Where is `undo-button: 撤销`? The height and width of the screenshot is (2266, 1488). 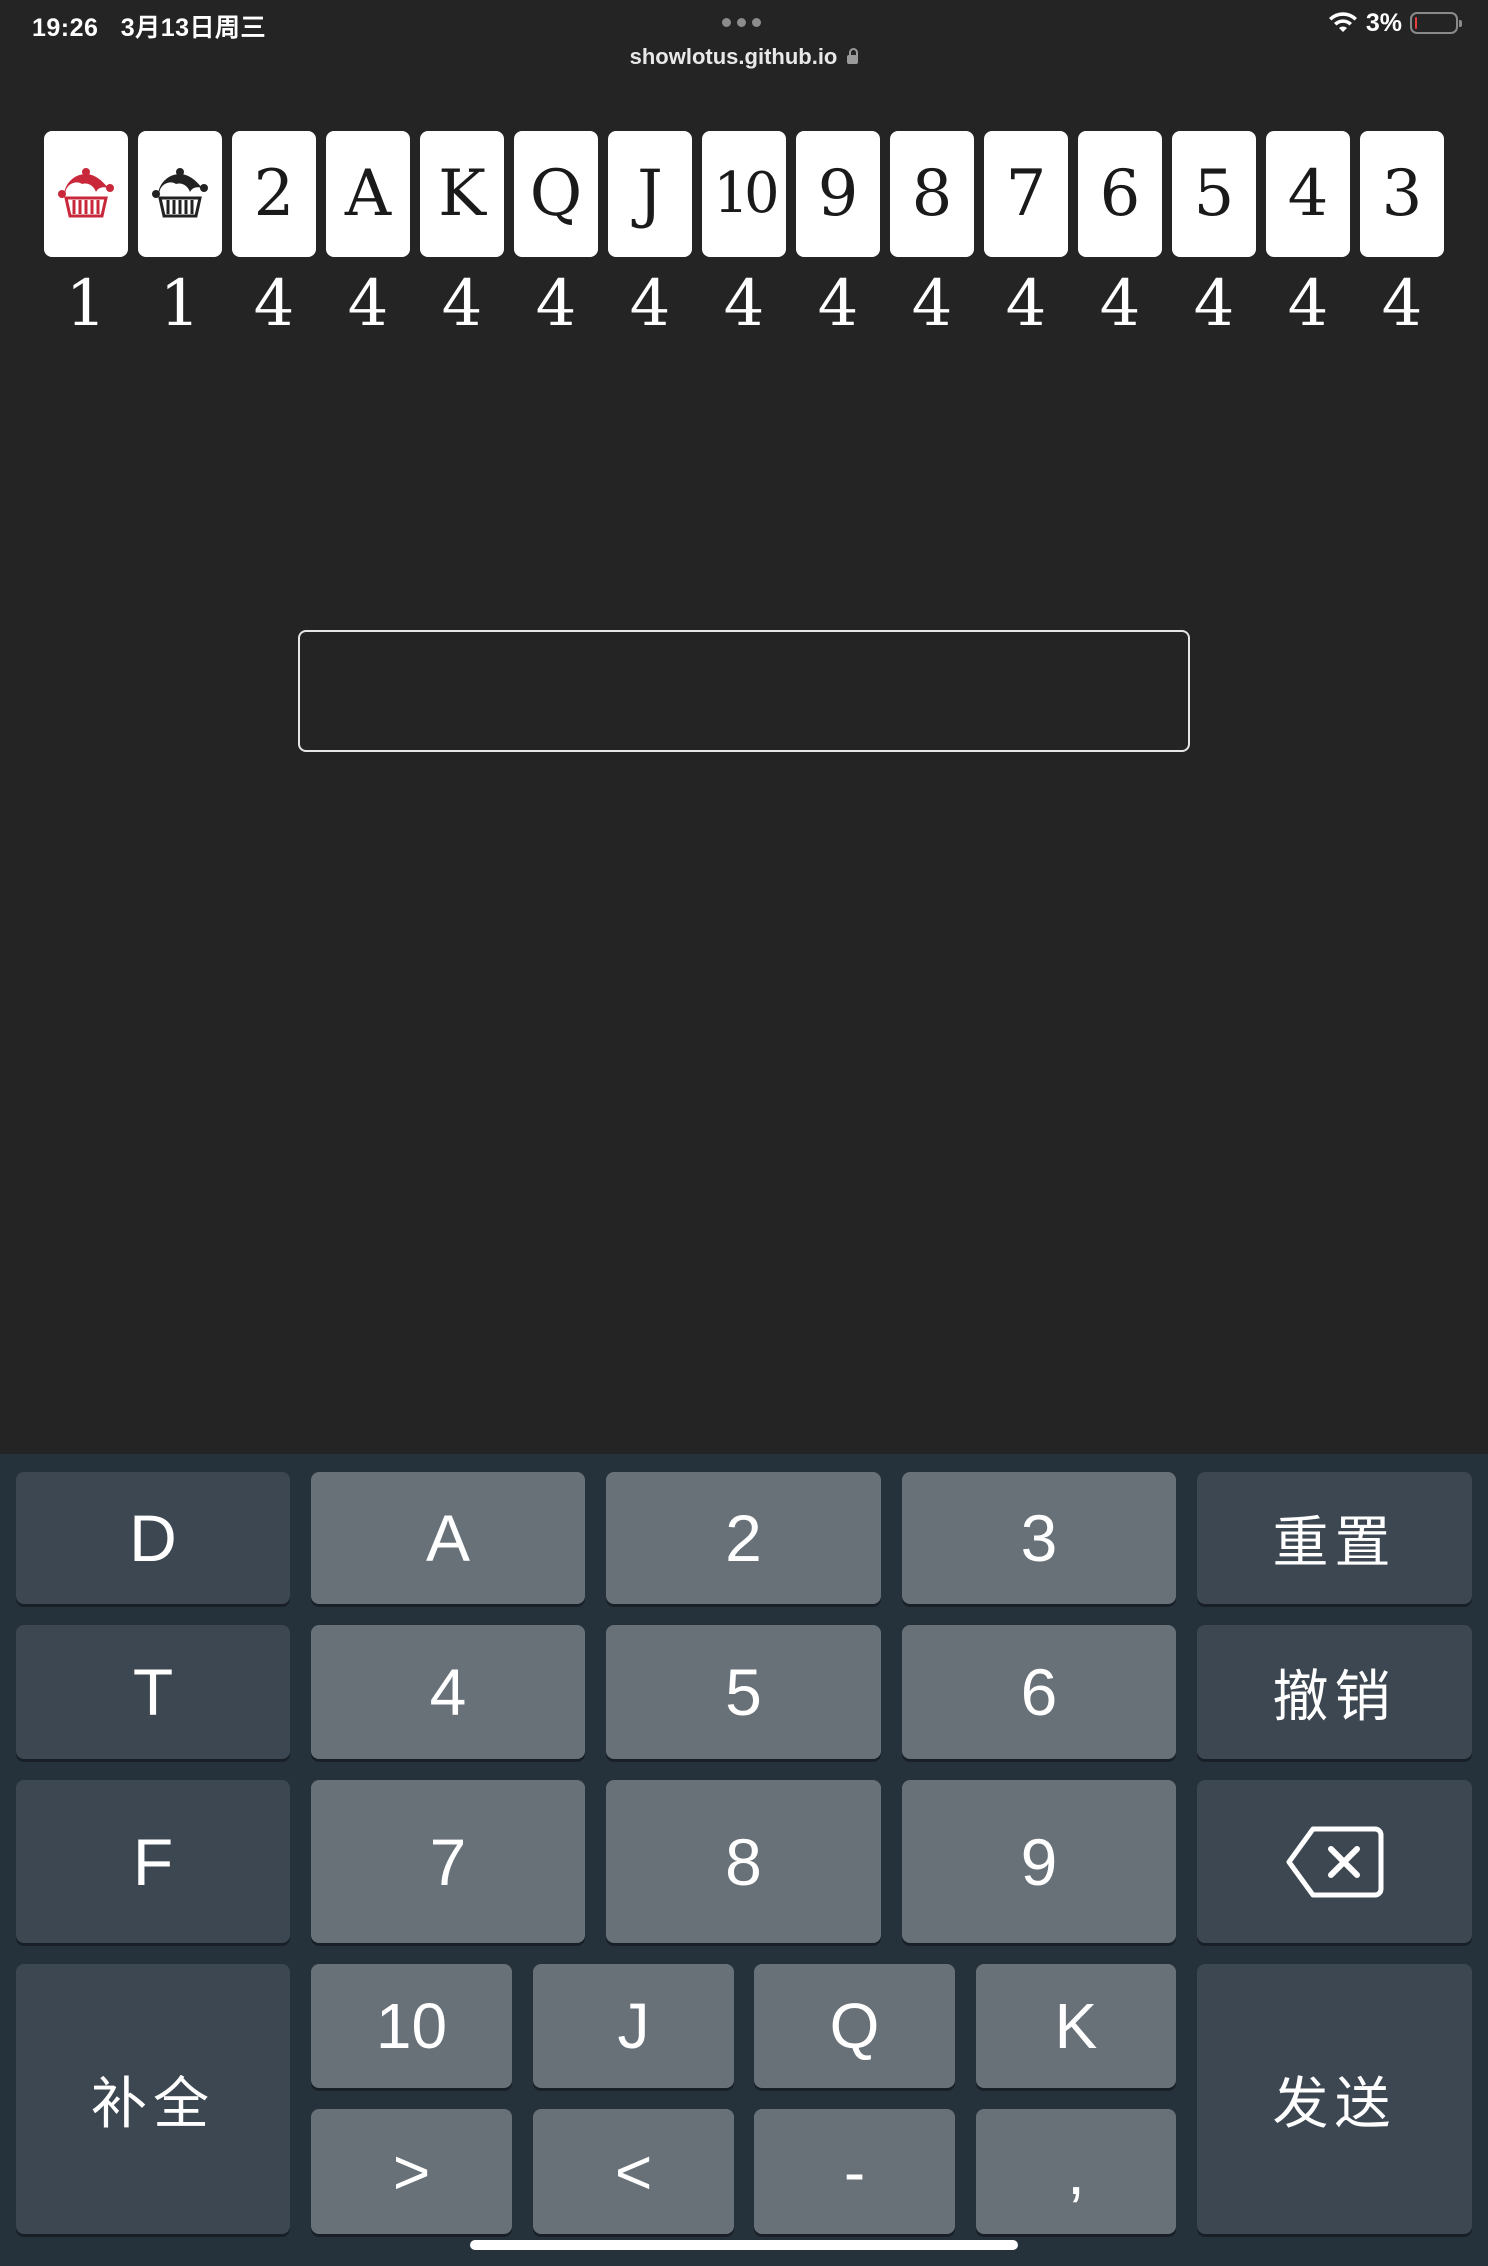
undo-button: 撤销 is located at coordinates (1334, 1692).